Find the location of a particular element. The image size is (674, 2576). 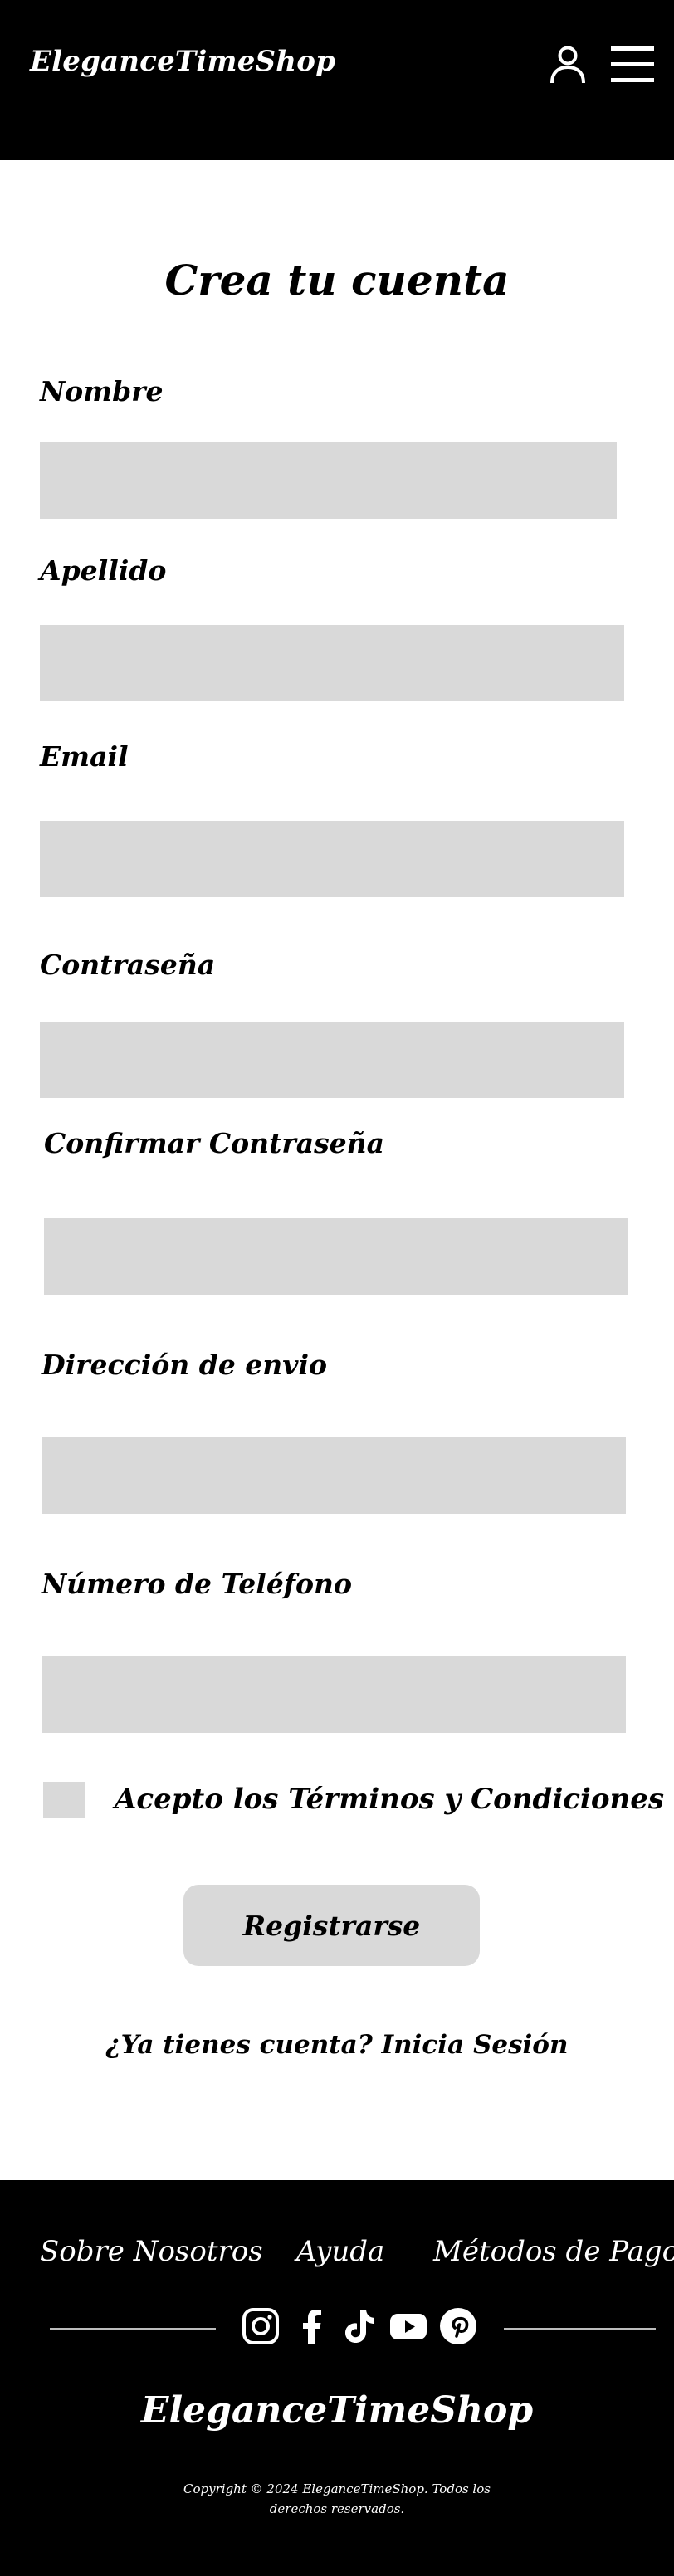

pinterest-icon is located at coordinates (458, 2326).